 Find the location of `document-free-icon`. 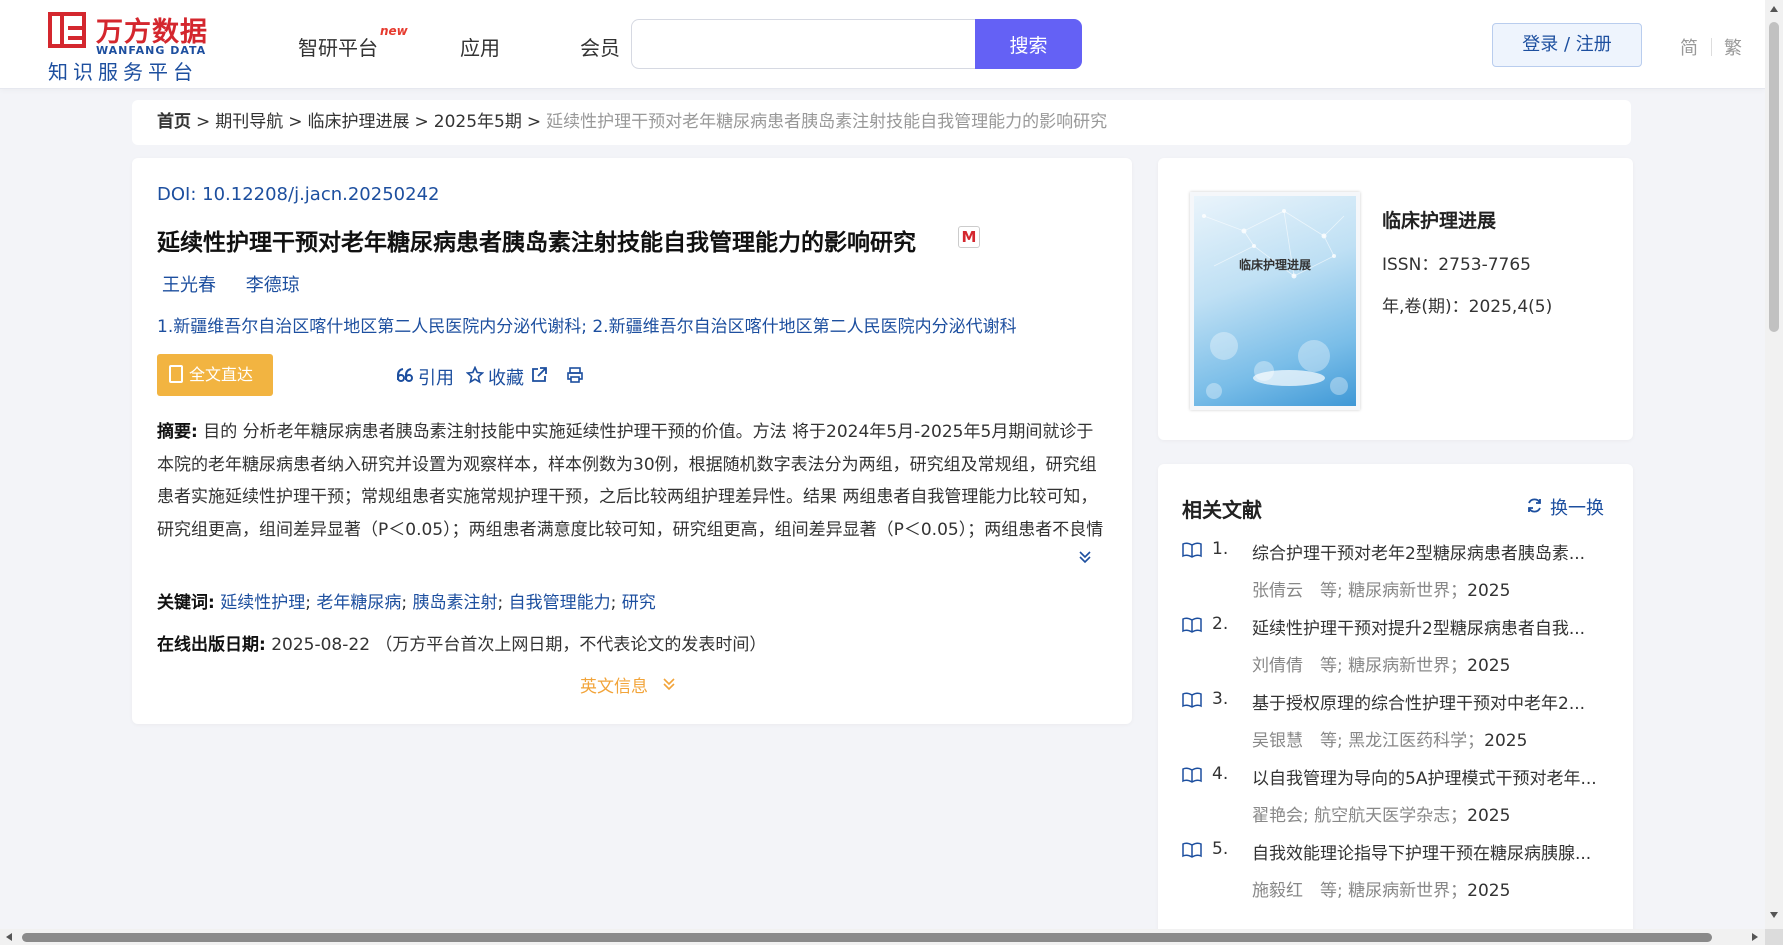

document-free-icon is located at coordinates (176, 374).